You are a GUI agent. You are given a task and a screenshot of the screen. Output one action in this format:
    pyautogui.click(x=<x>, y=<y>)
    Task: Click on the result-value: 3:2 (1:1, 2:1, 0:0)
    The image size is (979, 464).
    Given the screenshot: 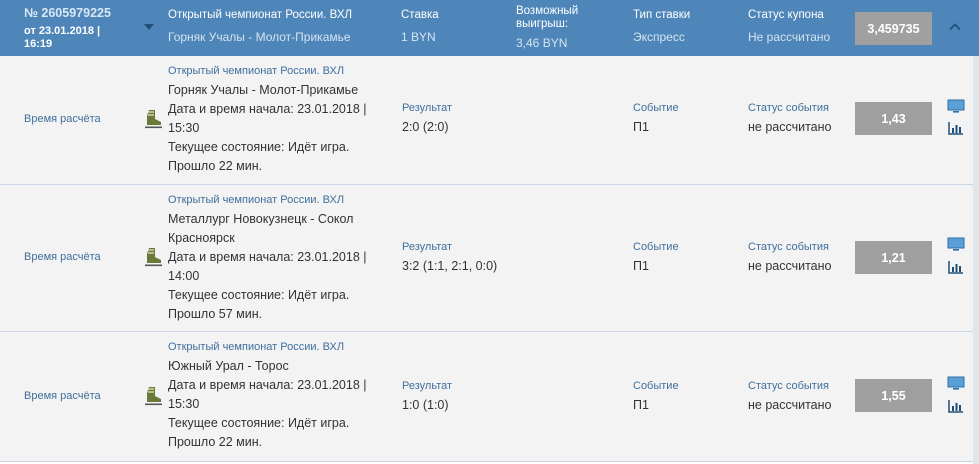 What is the action you would take?
    pyautogui.click(x=450, y=266)
    